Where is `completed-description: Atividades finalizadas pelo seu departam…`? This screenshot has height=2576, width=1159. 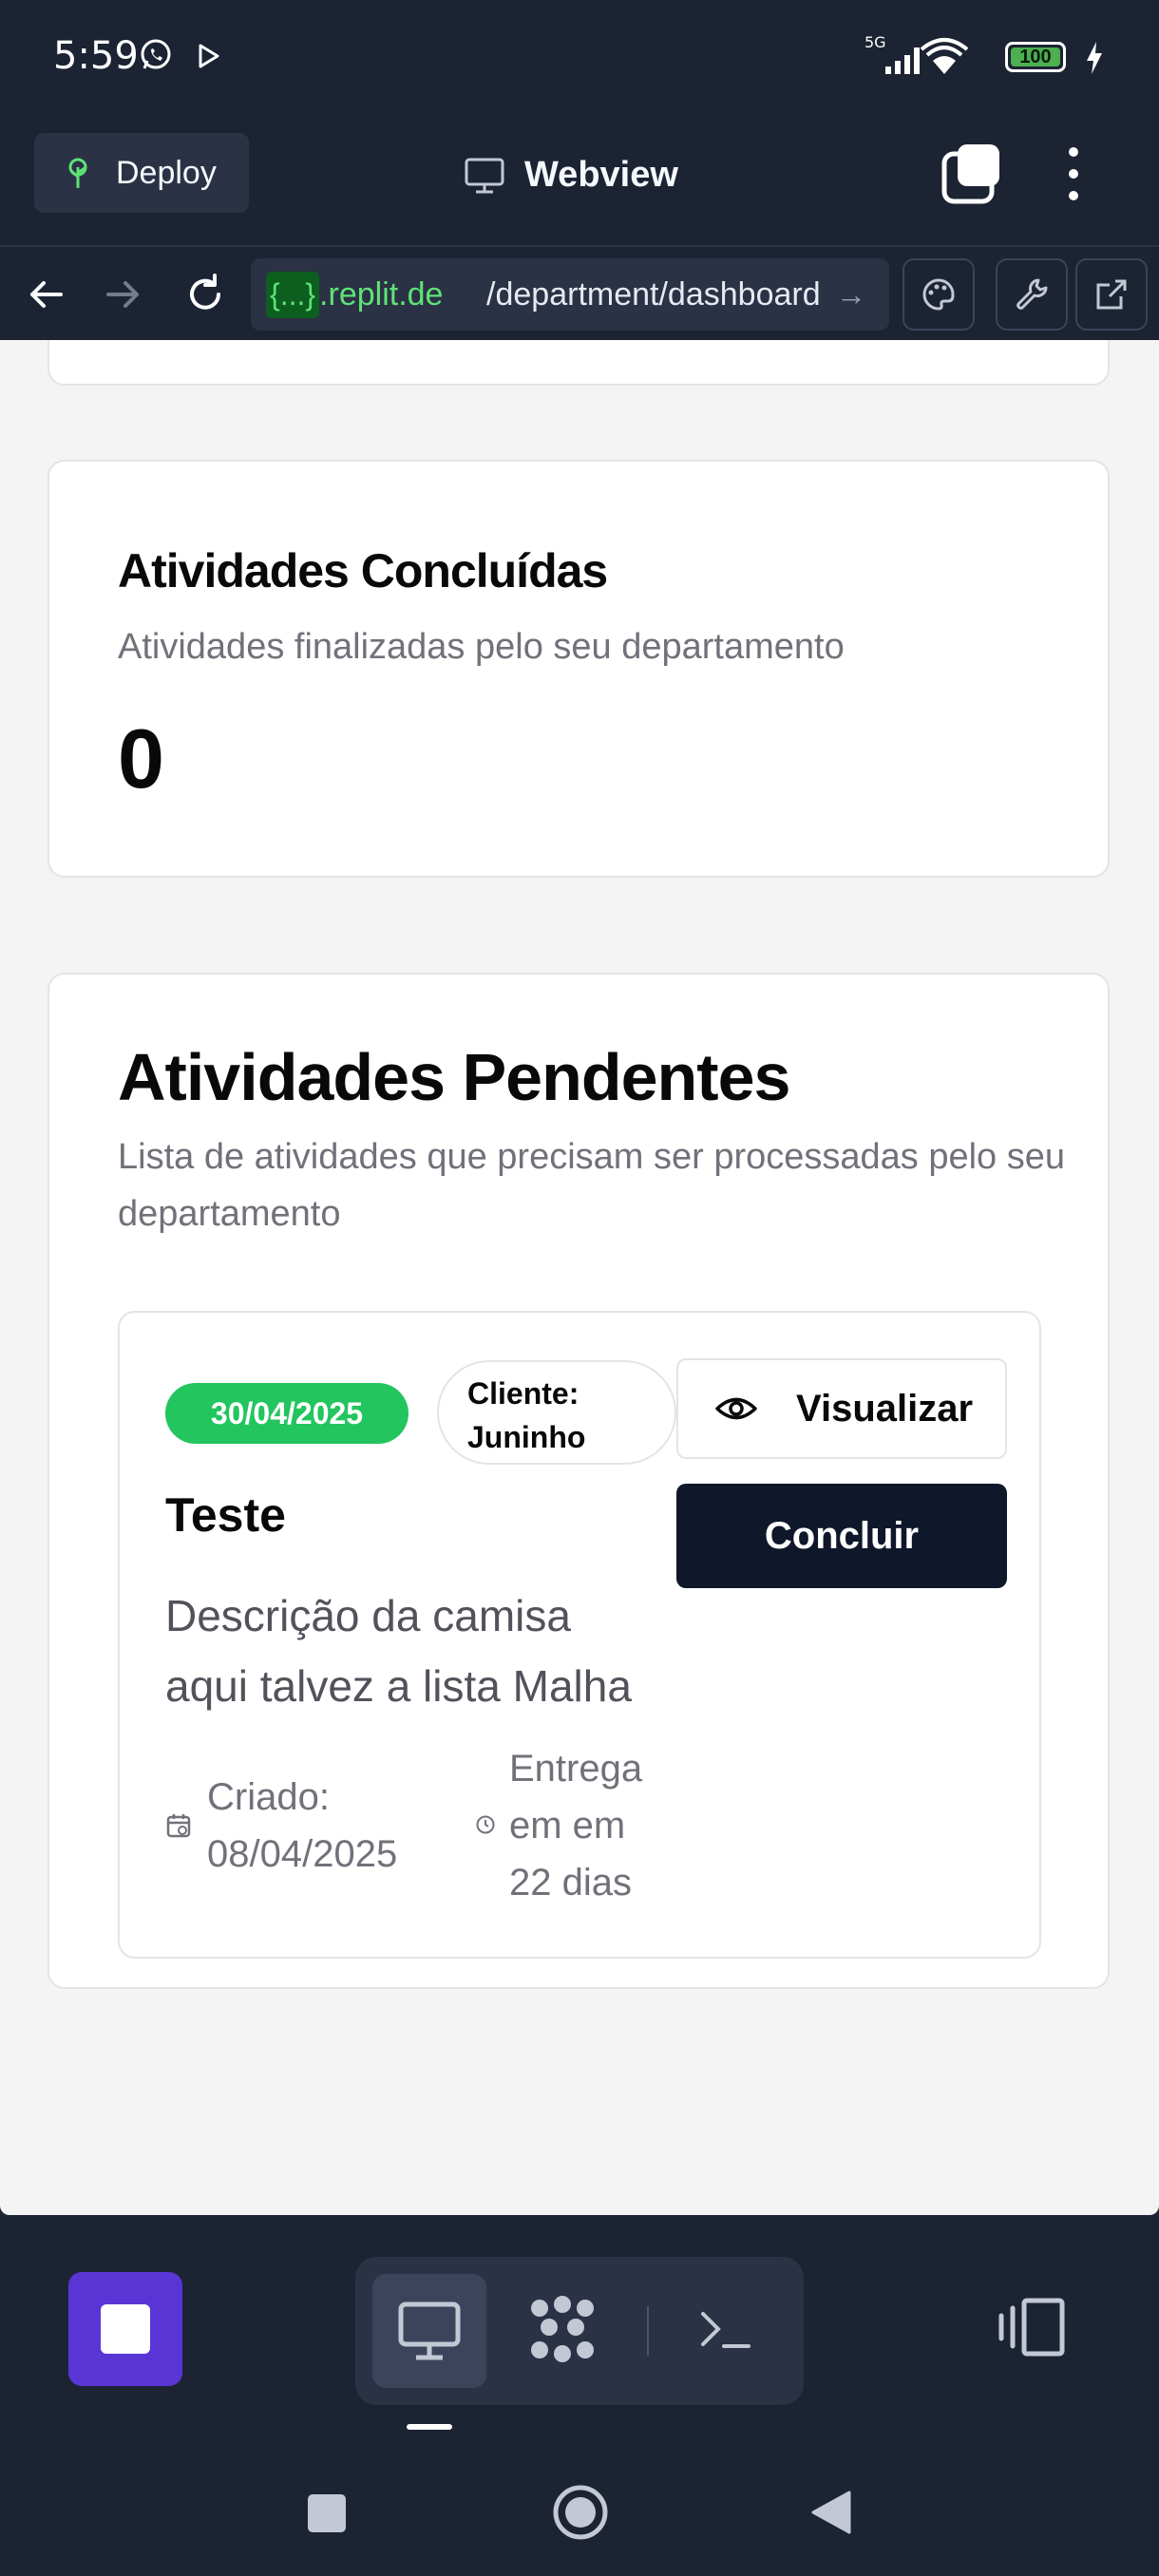
completed-description: Atividades finalizadas pelo seu departam… is located at coordinates (481, 647).